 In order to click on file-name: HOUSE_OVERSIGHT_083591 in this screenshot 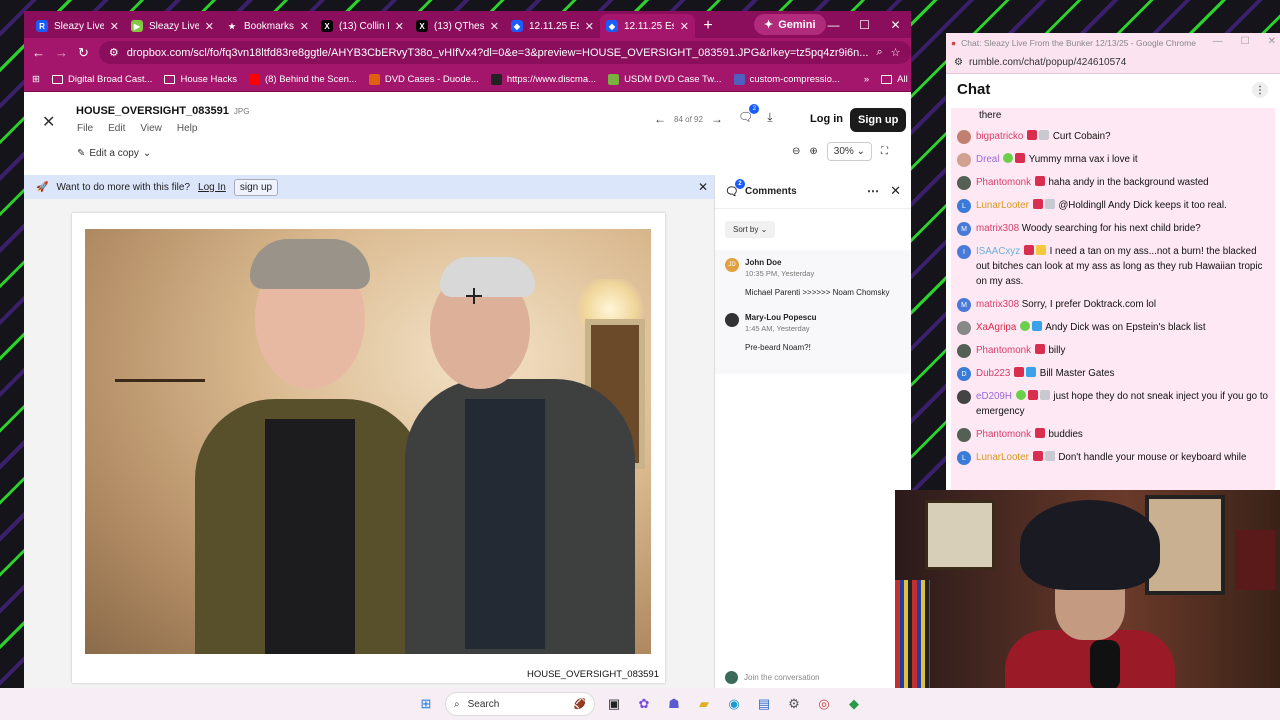, I will do `click(152, 111)`.